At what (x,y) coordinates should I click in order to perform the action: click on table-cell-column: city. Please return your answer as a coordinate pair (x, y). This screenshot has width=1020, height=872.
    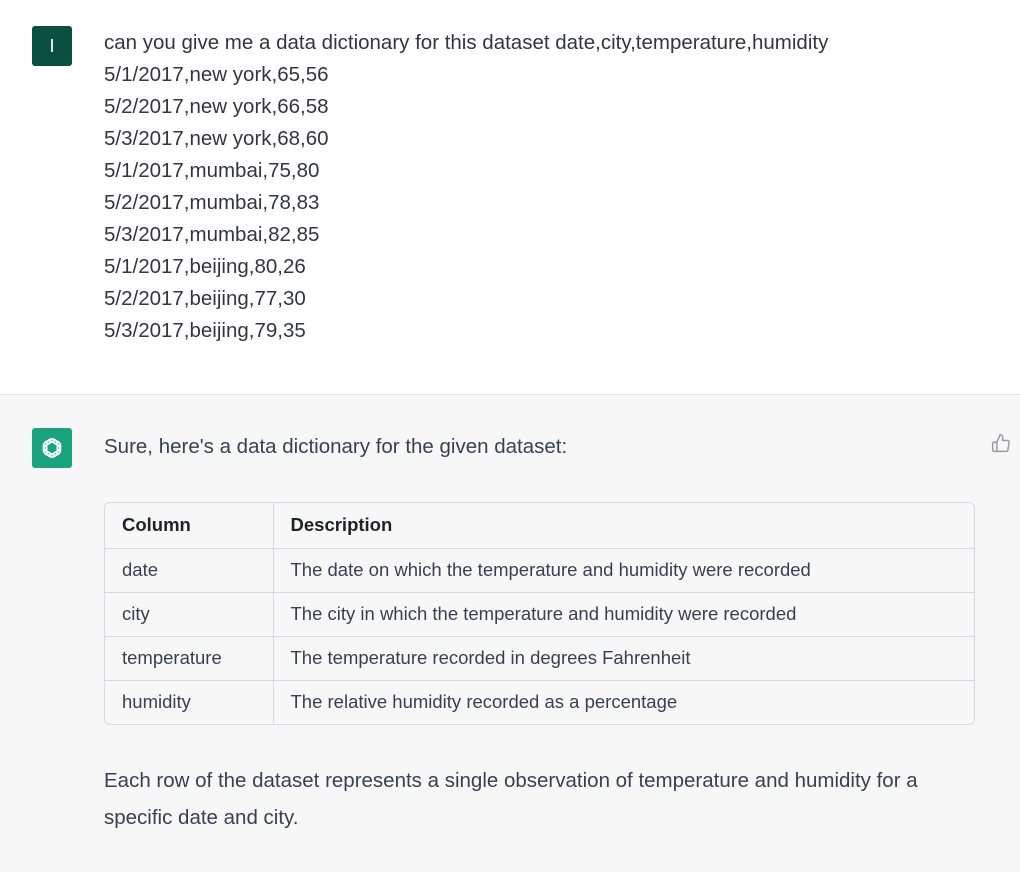
    Looking at the image, I should click on (189, 614).